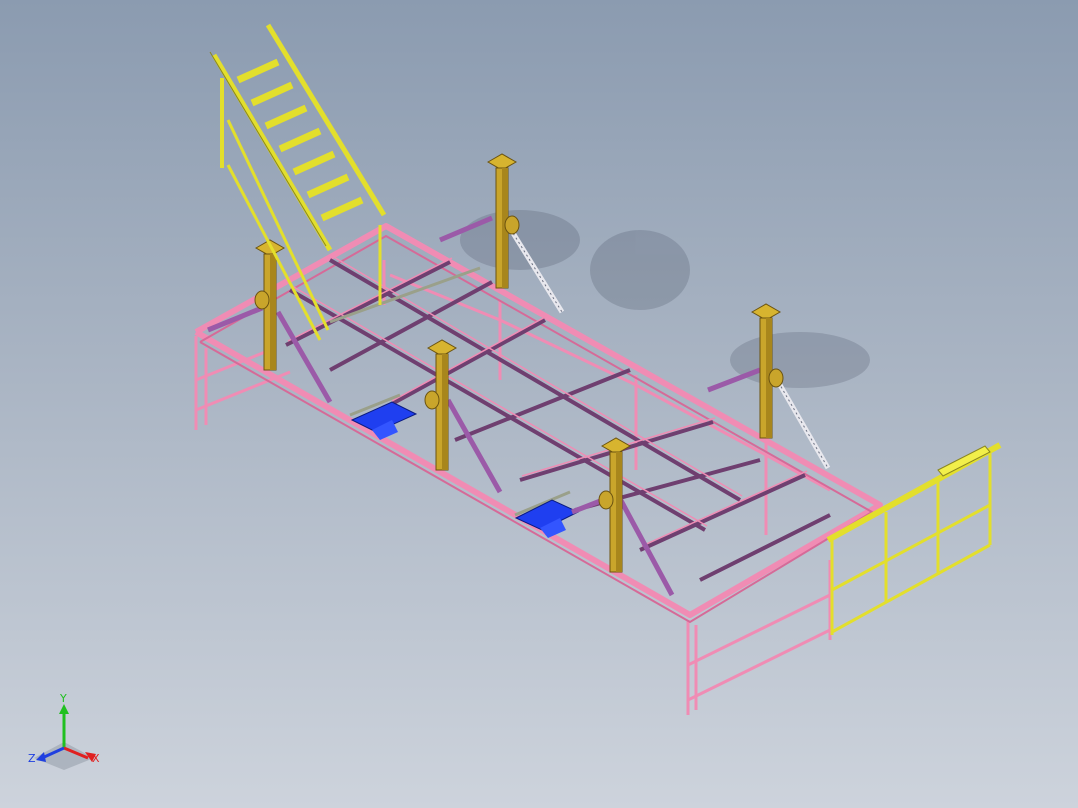 The image size is (1078, 808). I want to click on z-axis-label: Z, so click(32, 758).